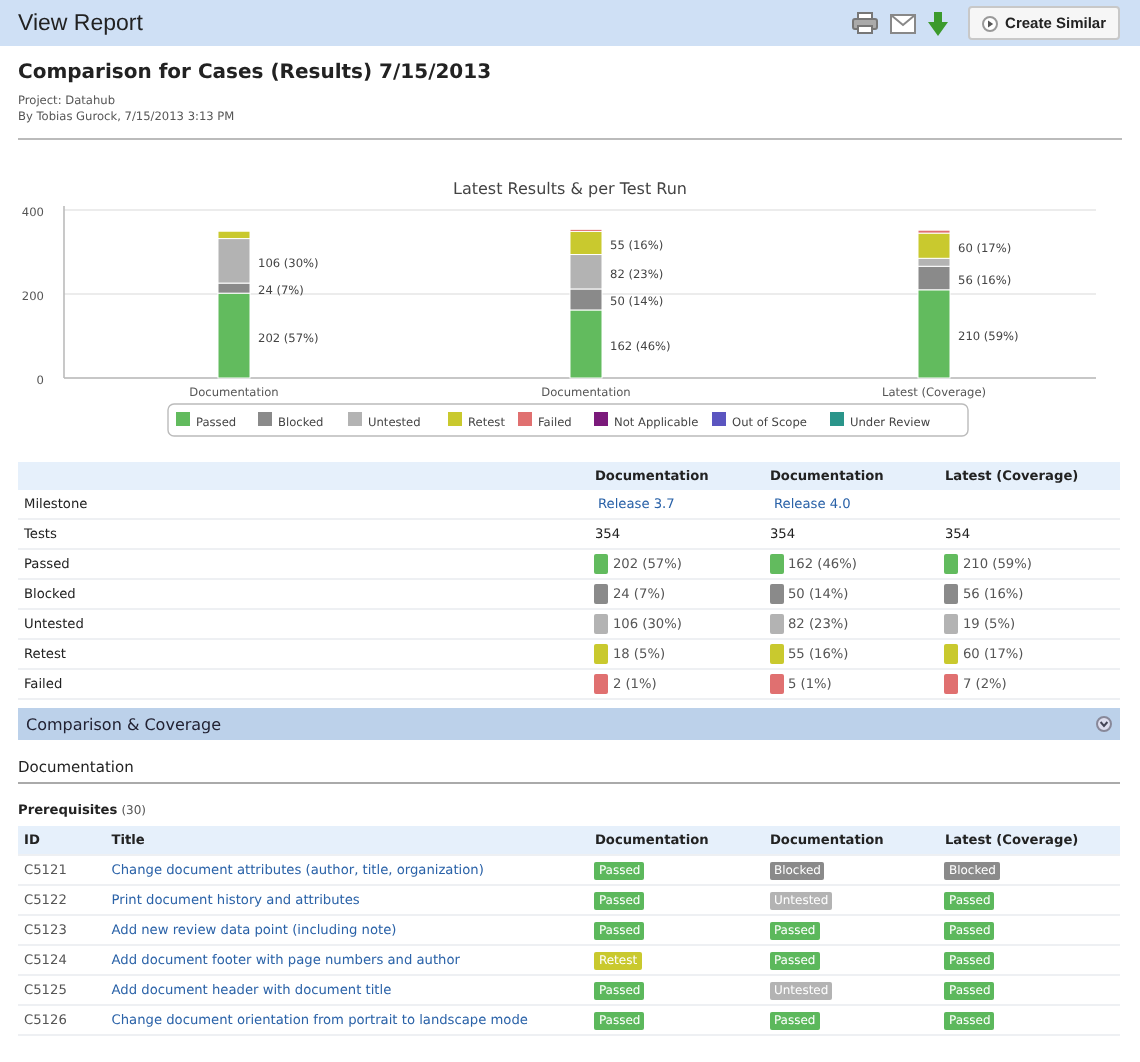 The image size is (1140, 1062). I want to click on collapse-icon, so click(1104, 724).